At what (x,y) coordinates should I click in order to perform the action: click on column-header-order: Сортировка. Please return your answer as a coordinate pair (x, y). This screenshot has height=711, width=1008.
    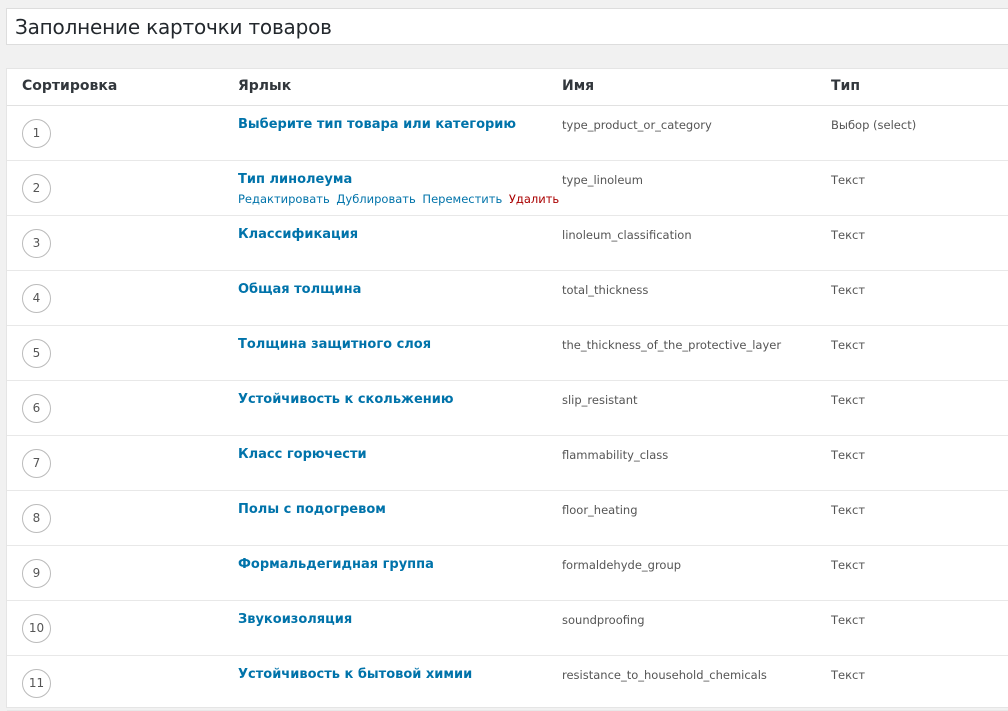
    Looking at the image, I should click on (69, 86).